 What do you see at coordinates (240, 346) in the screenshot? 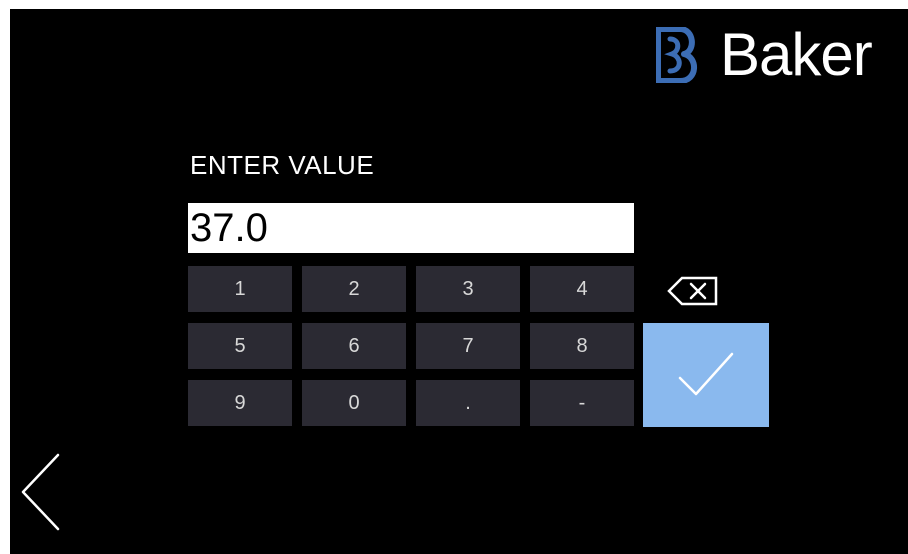
I see `key-5: 5` at bounding box center [240, 346].